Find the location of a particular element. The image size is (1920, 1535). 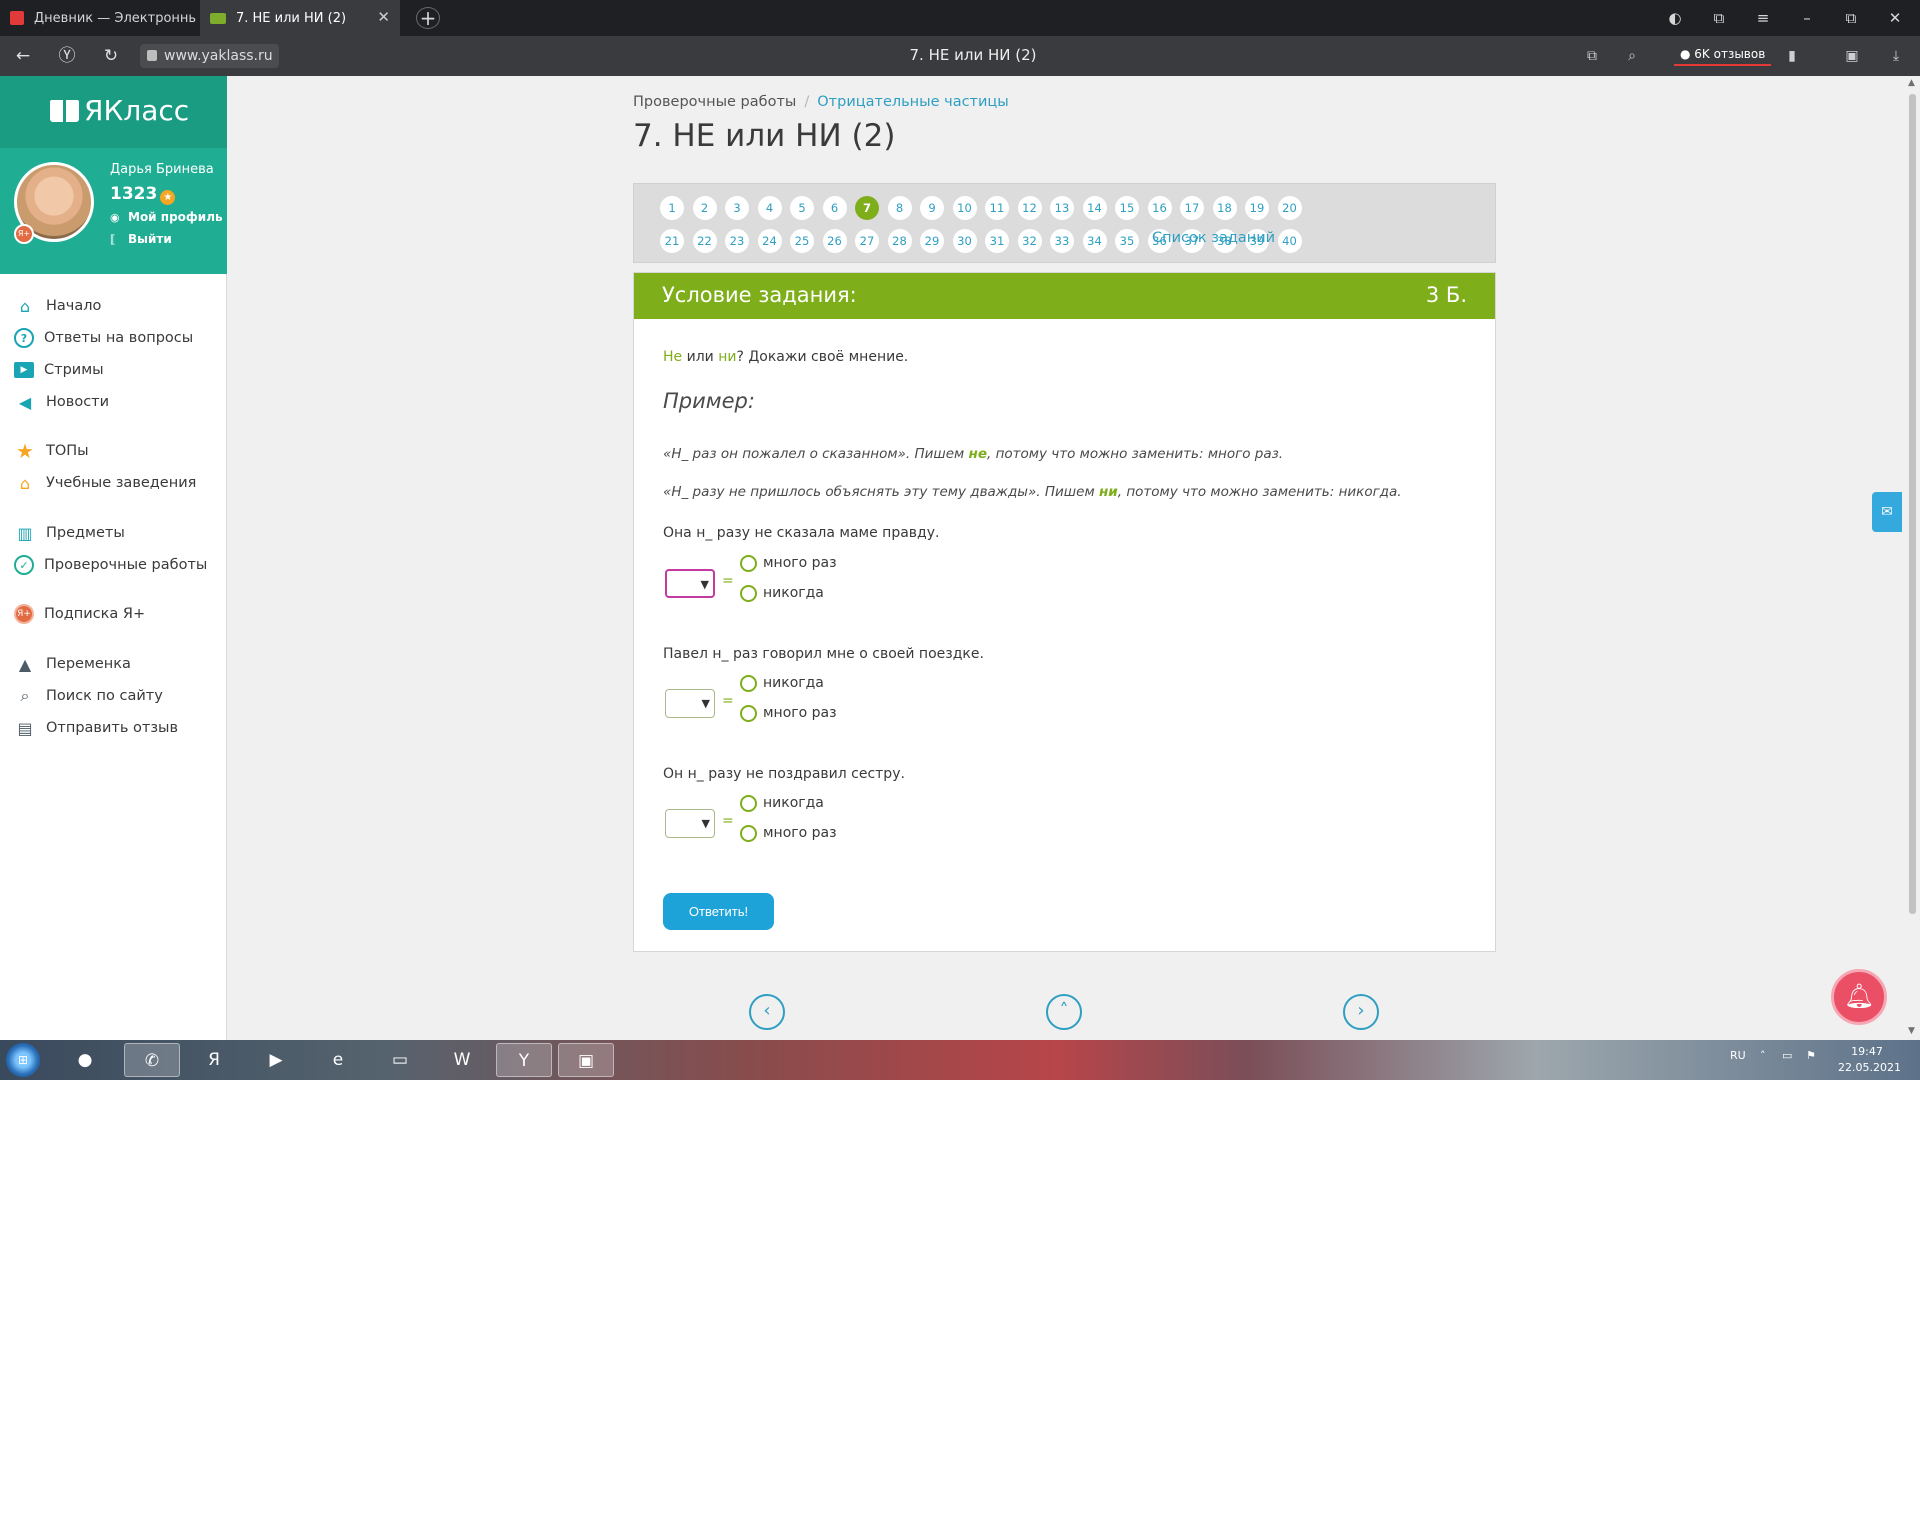

sidebar-item-feedback: ▤ Отправить отзыв is located at coordinates (96, 728).